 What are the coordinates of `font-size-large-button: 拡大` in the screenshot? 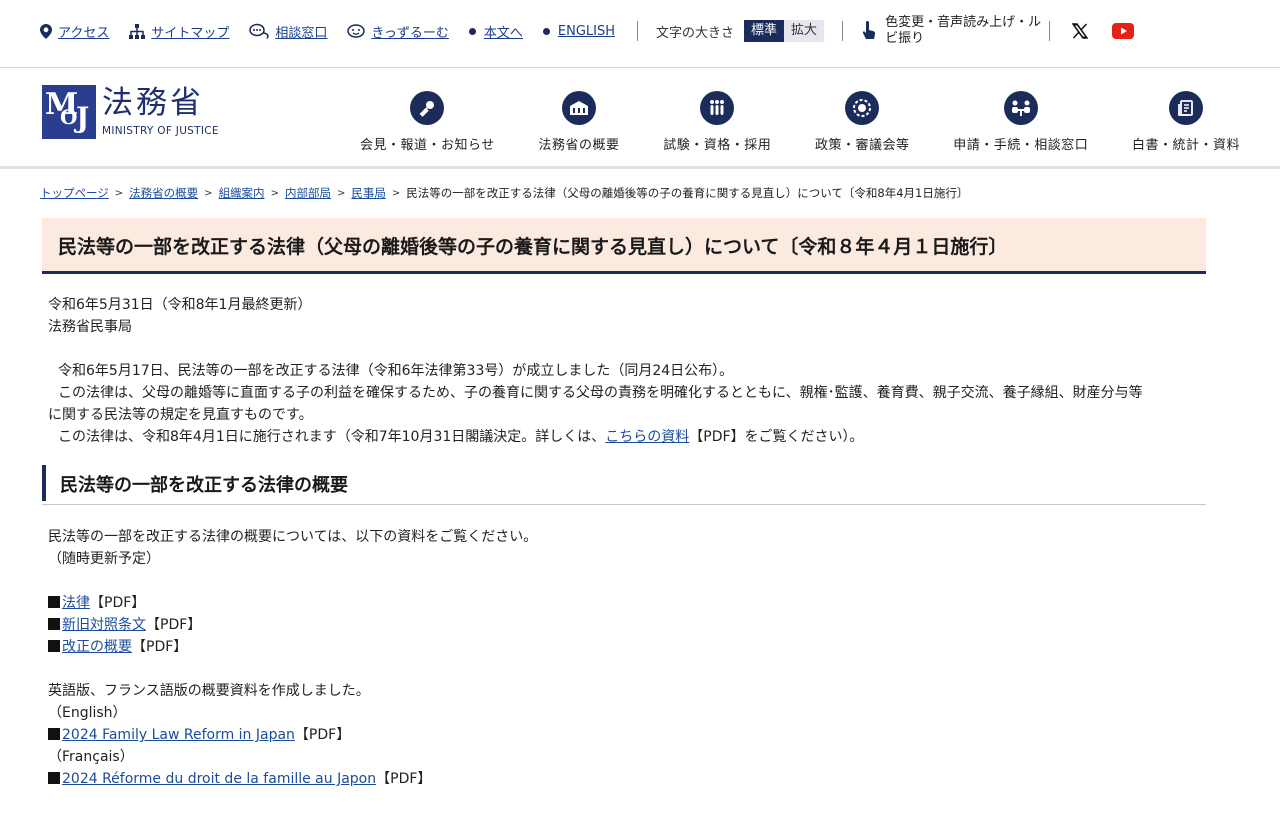 It's located at (804, 31).